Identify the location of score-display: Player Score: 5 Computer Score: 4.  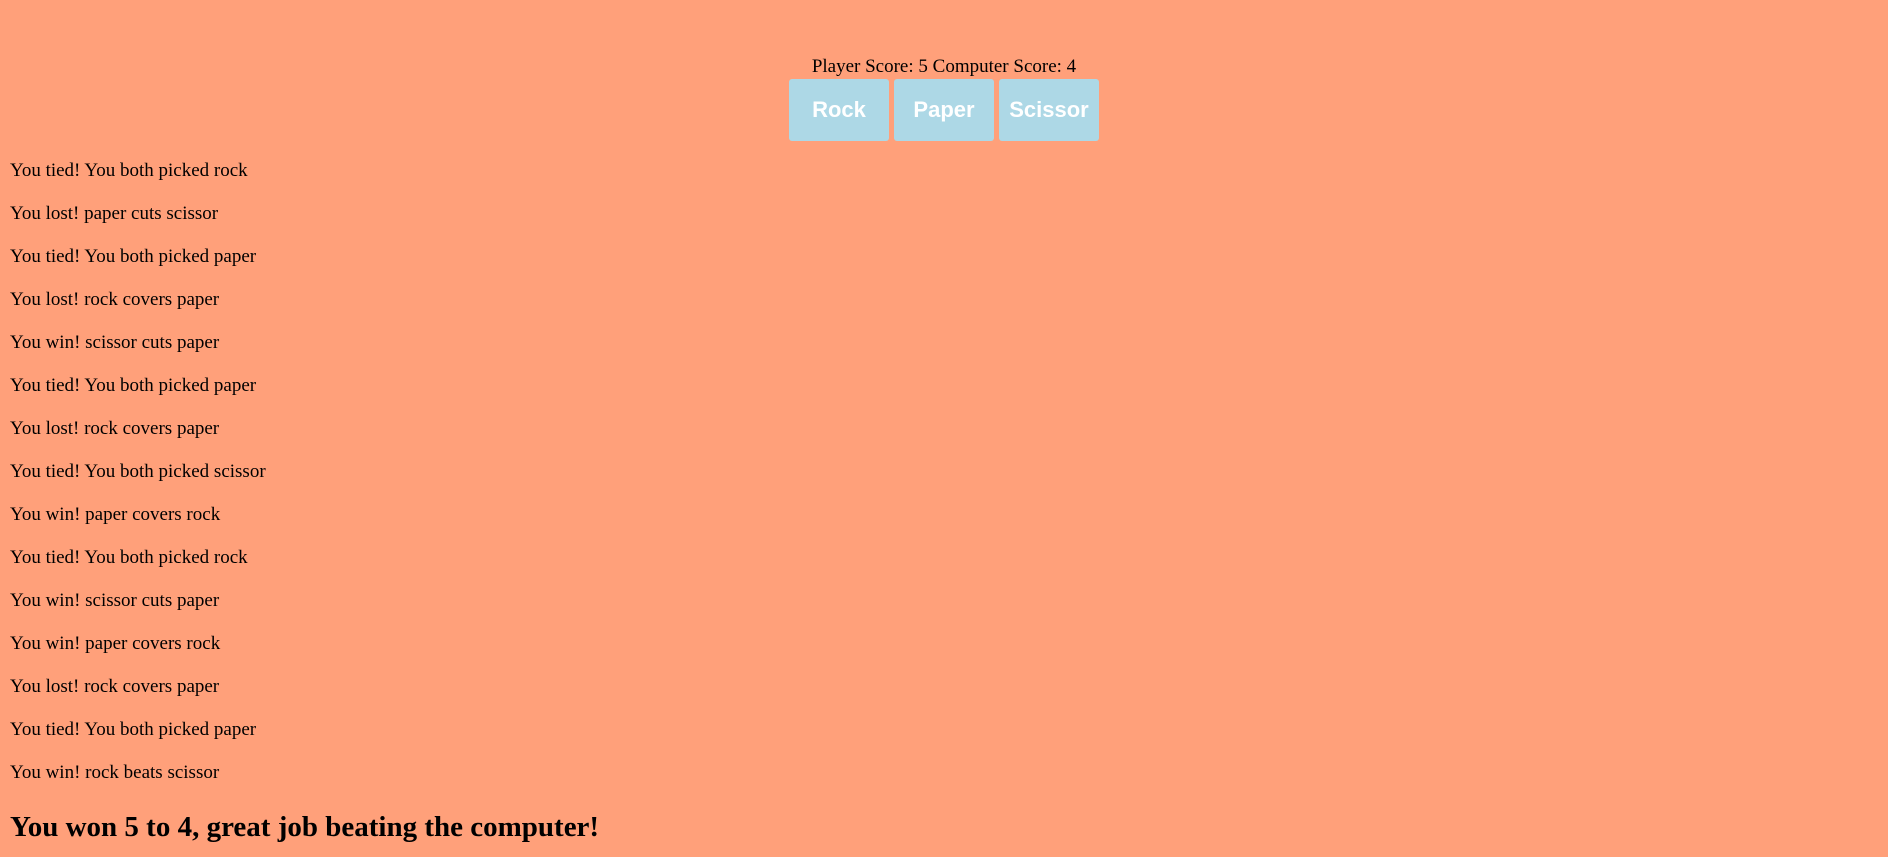
(944, 66).